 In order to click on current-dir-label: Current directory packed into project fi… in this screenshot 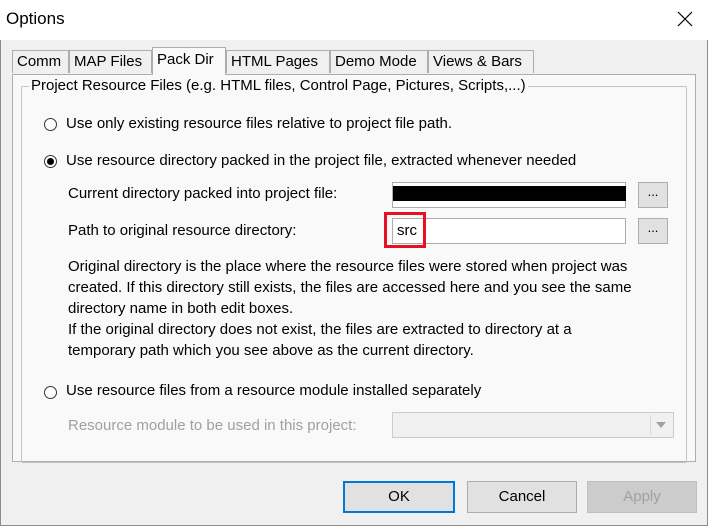, I will do `click(203, 193)`.